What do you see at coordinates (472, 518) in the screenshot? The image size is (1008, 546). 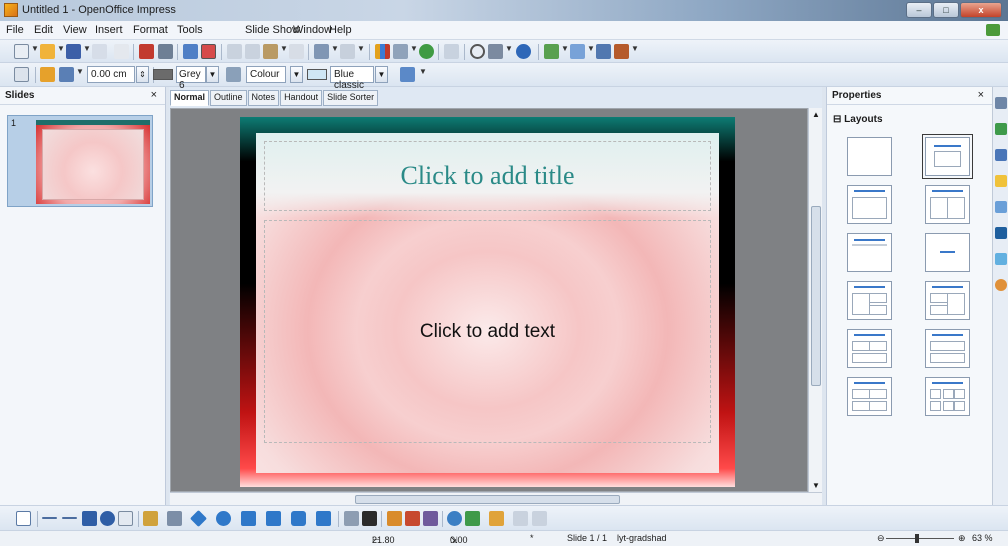 I see `alignment-icon` at bounding box center [472, 518].